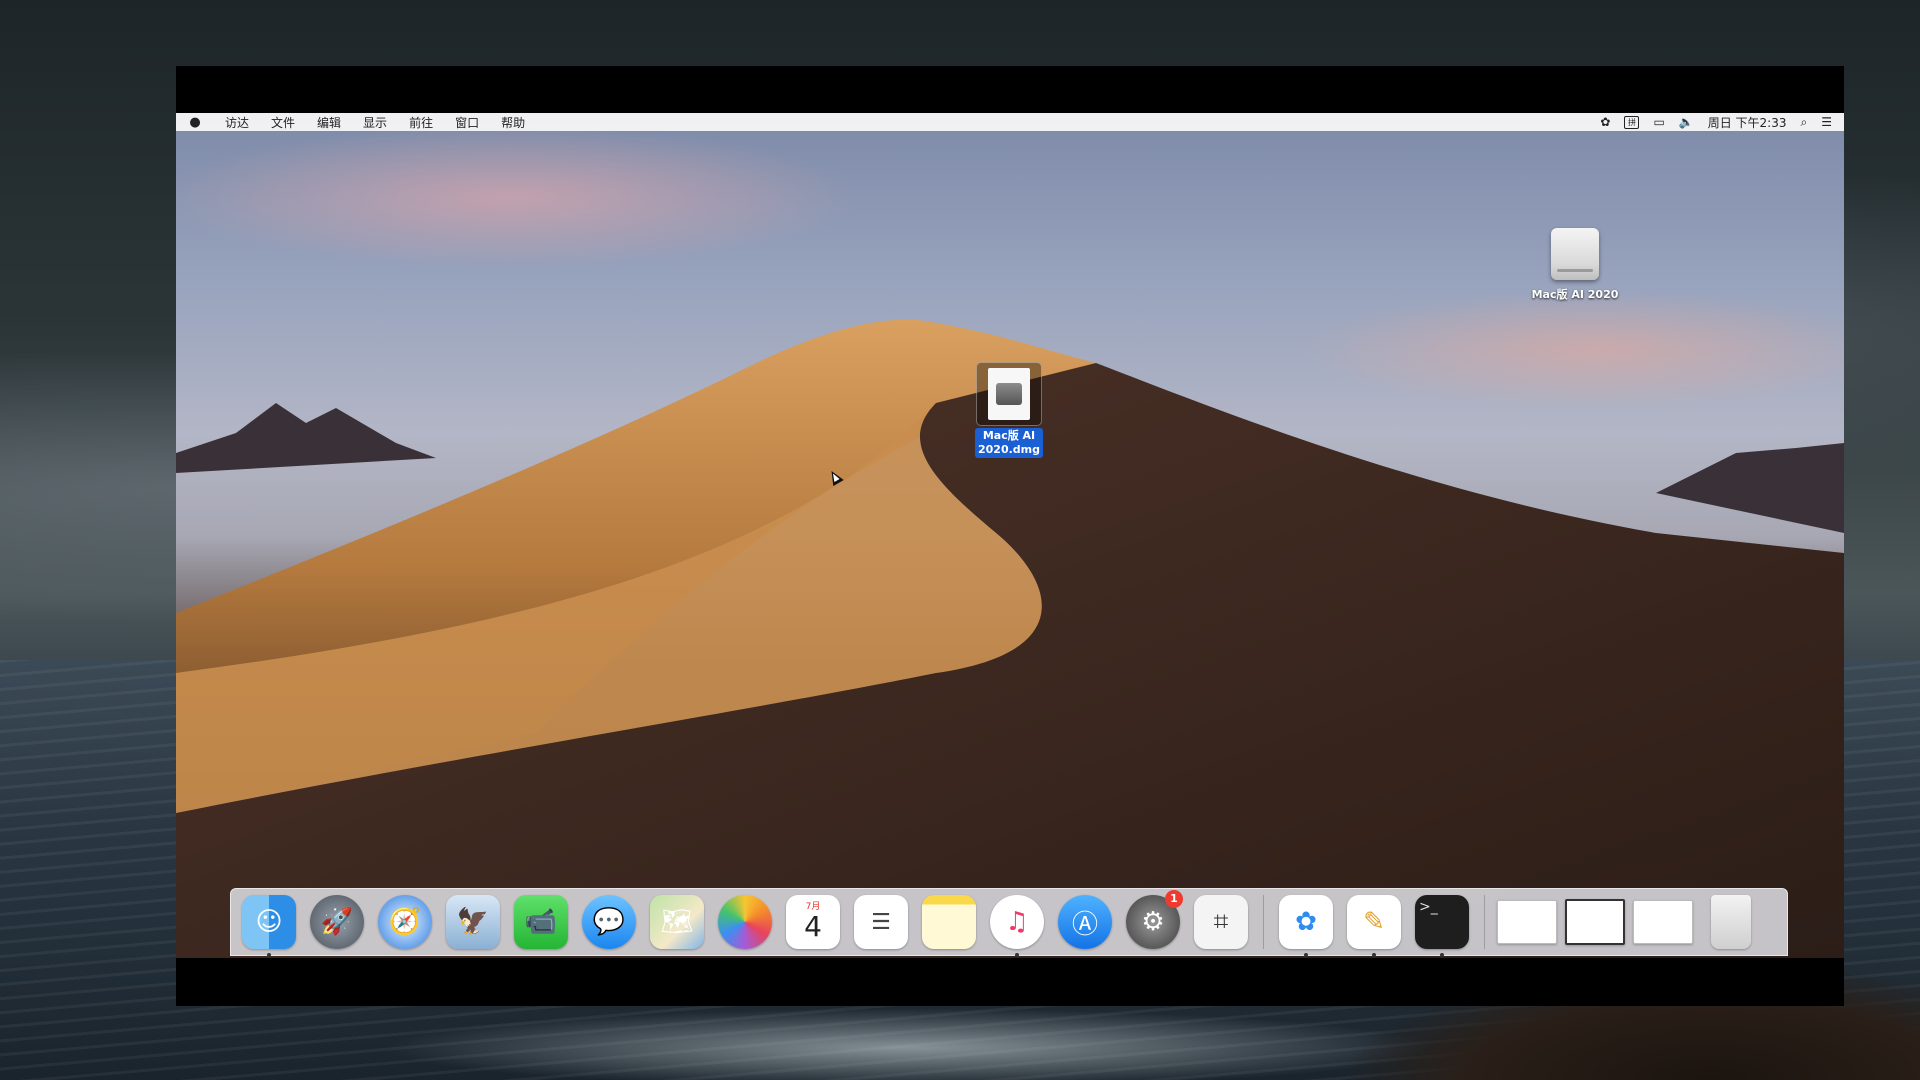  What do you see at coordinates (421, 122) in the screenshot?
I see `menu-go: 前往` at bounding box center [421, 122].